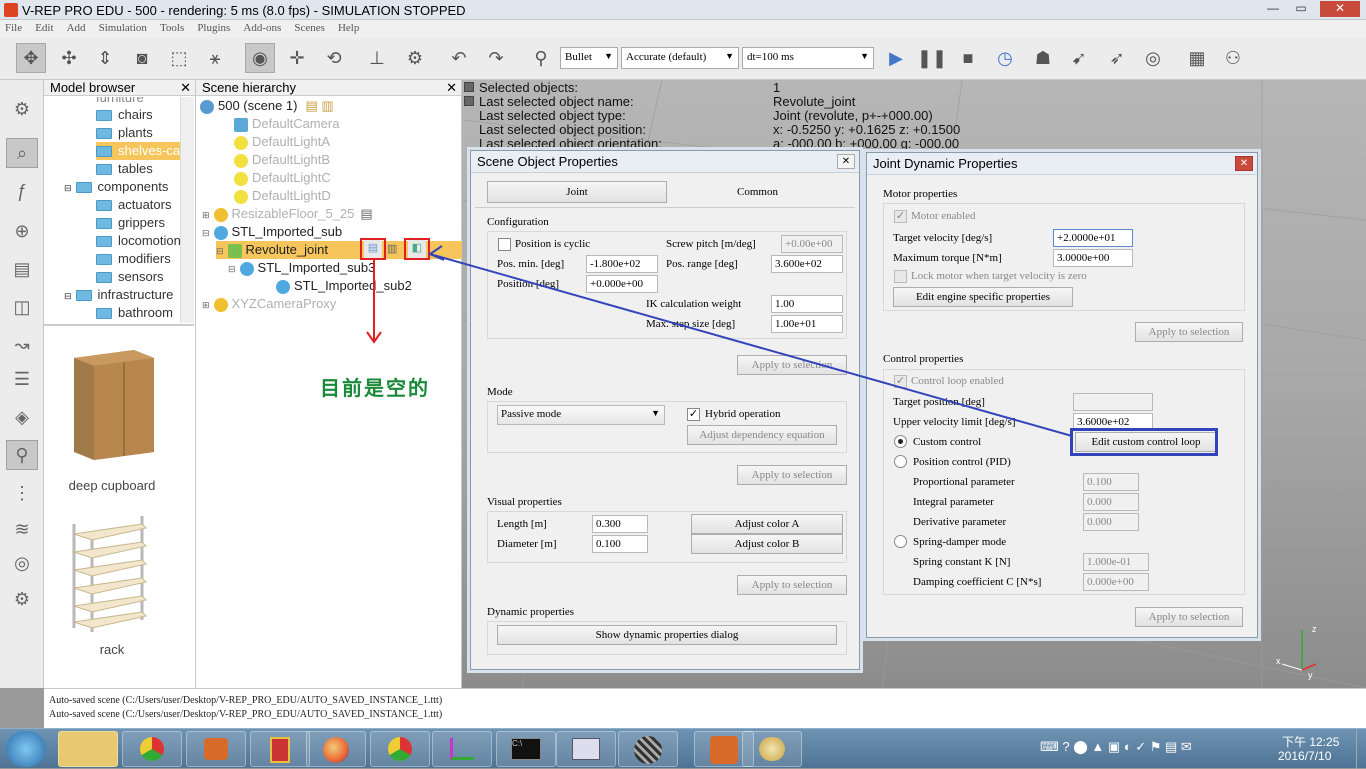  What do you see at coordinates (648, 749) in the screenshot?
I see `sphere-app-icon` at bounding box center [648, 749].